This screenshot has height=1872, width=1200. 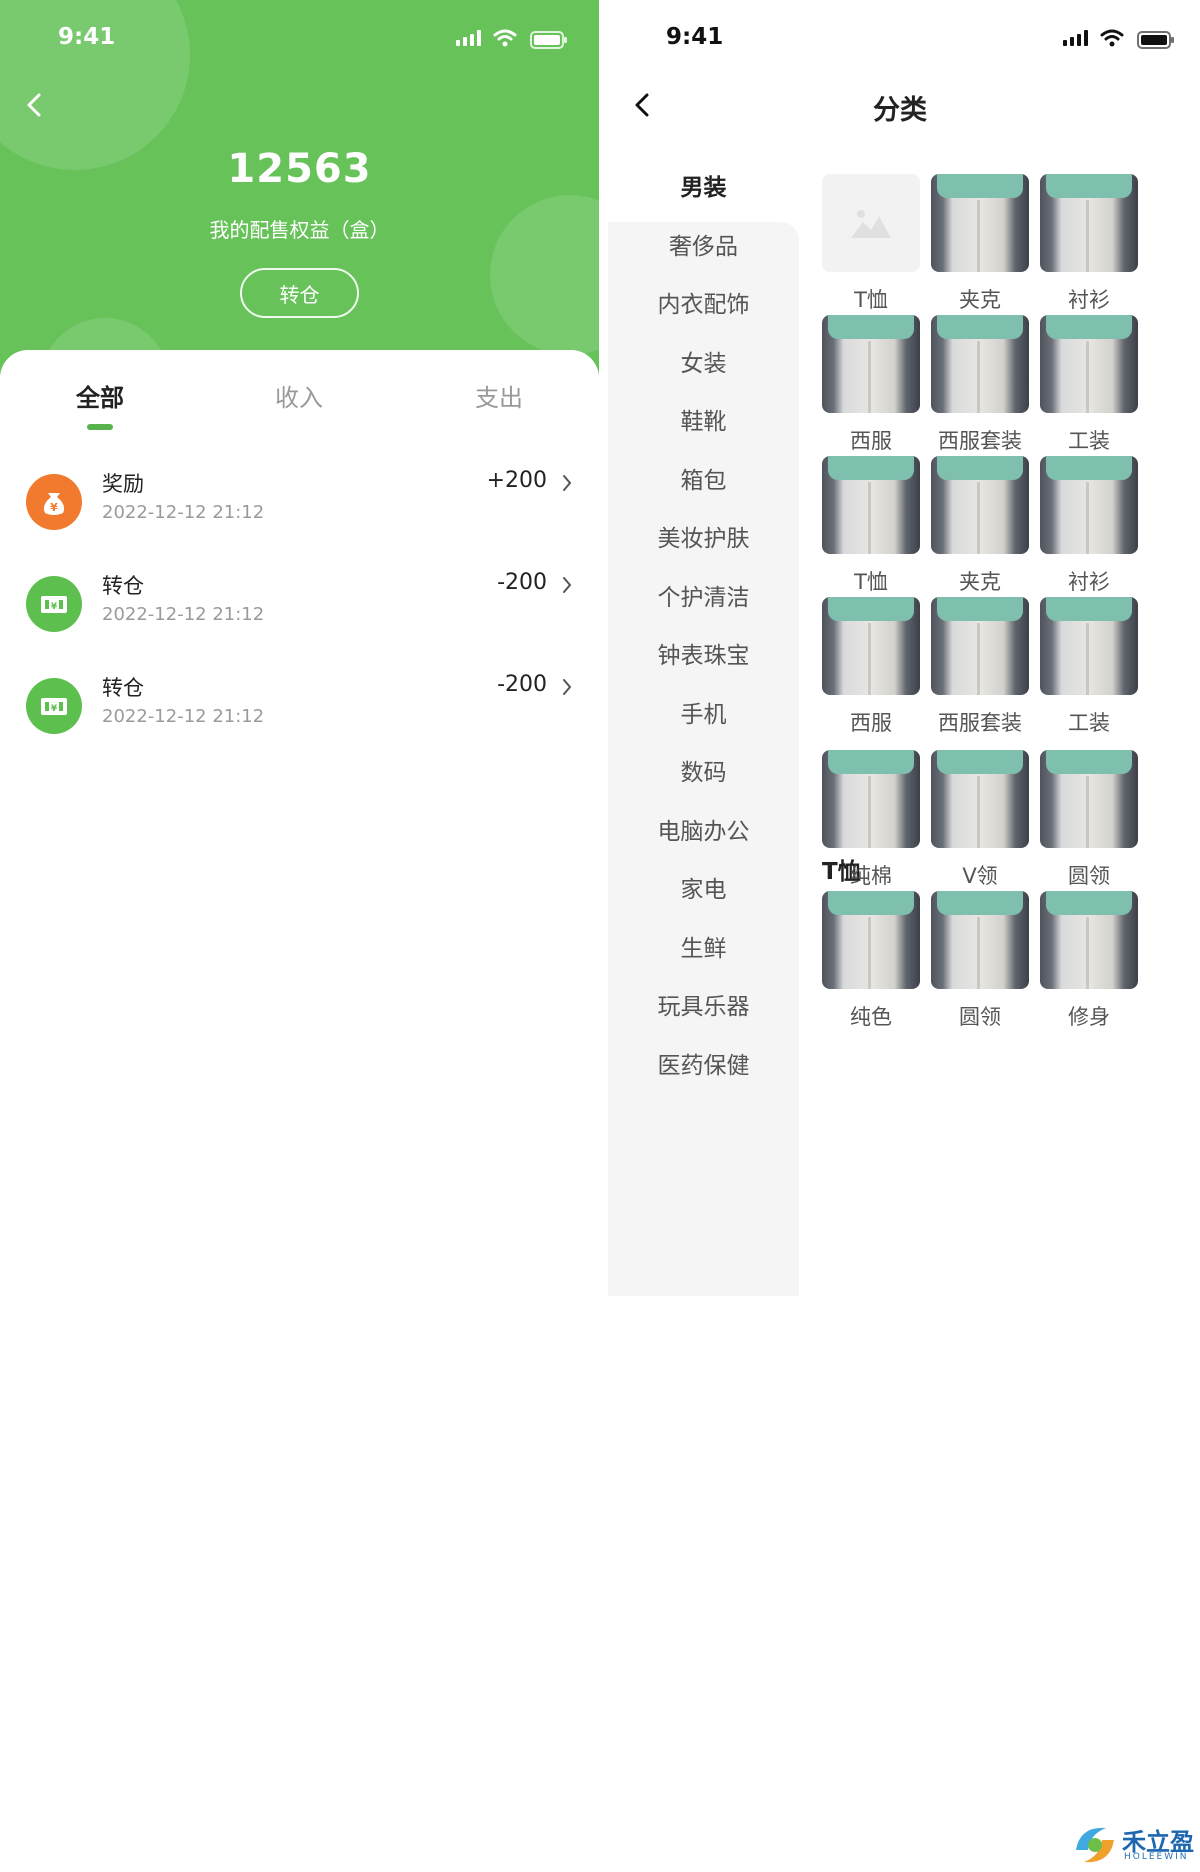 I want to click on subcategory-label: 工装, so click(x=1089, y=723).